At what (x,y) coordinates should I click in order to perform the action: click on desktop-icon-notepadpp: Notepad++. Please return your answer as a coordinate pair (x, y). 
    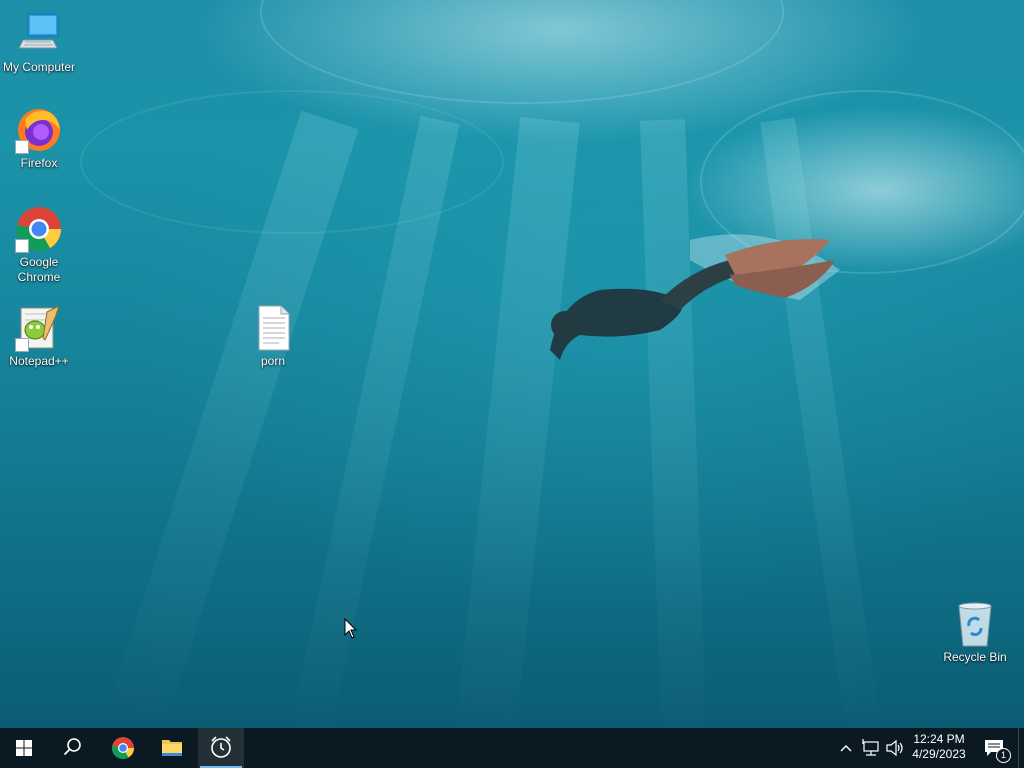
    Looking at the image, I should click on (39, 336).